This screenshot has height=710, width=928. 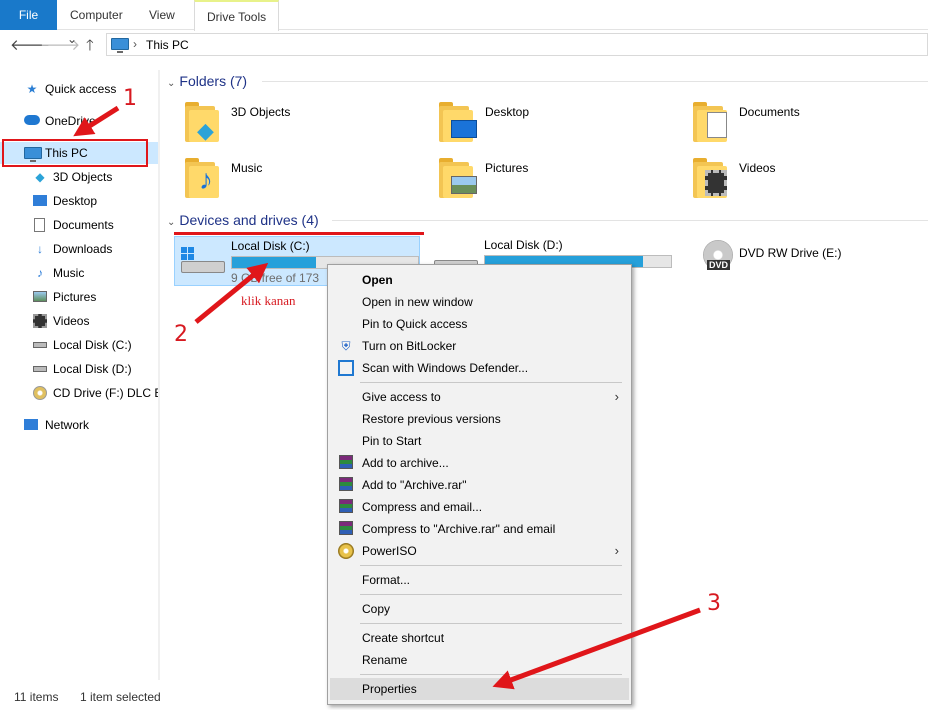 I want to click on folder-desktop: Desktop, so click(x=559, y=124).